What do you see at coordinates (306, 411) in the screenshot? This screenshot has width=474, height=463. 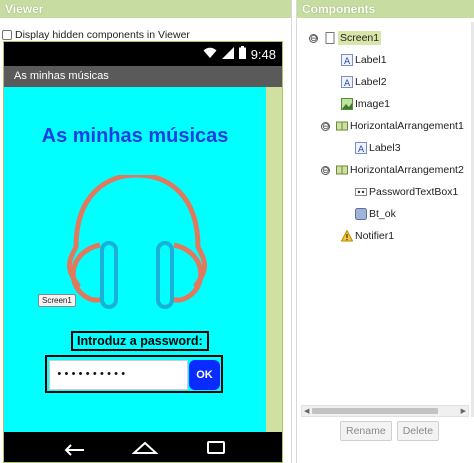 I see `scroll-left-icon: ◀` at bounding box center [306, 411].